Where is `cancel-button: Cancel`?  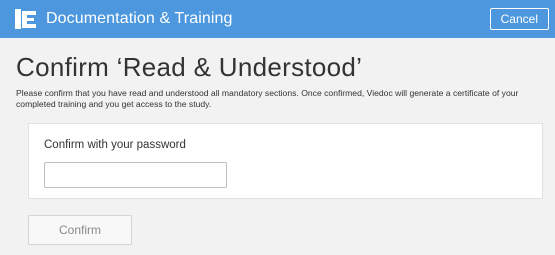
cancel-button: Cancel is located at coordinates (519, 19).